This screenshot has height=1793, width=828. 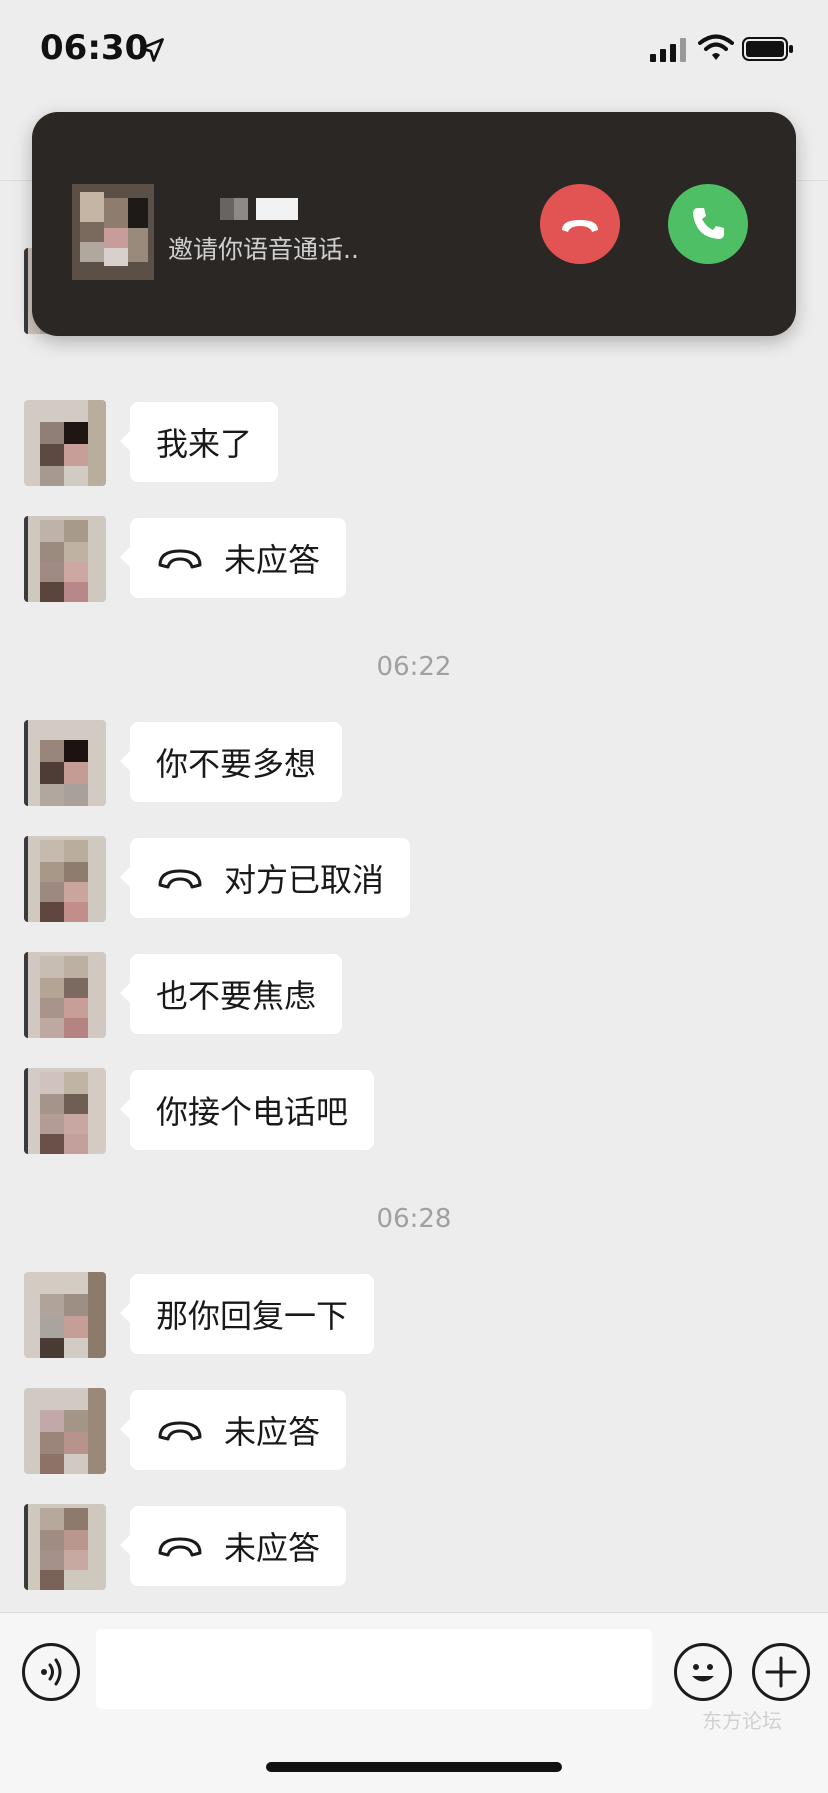 I want to click on location-arrow-icon, so click(x=152, y=50).